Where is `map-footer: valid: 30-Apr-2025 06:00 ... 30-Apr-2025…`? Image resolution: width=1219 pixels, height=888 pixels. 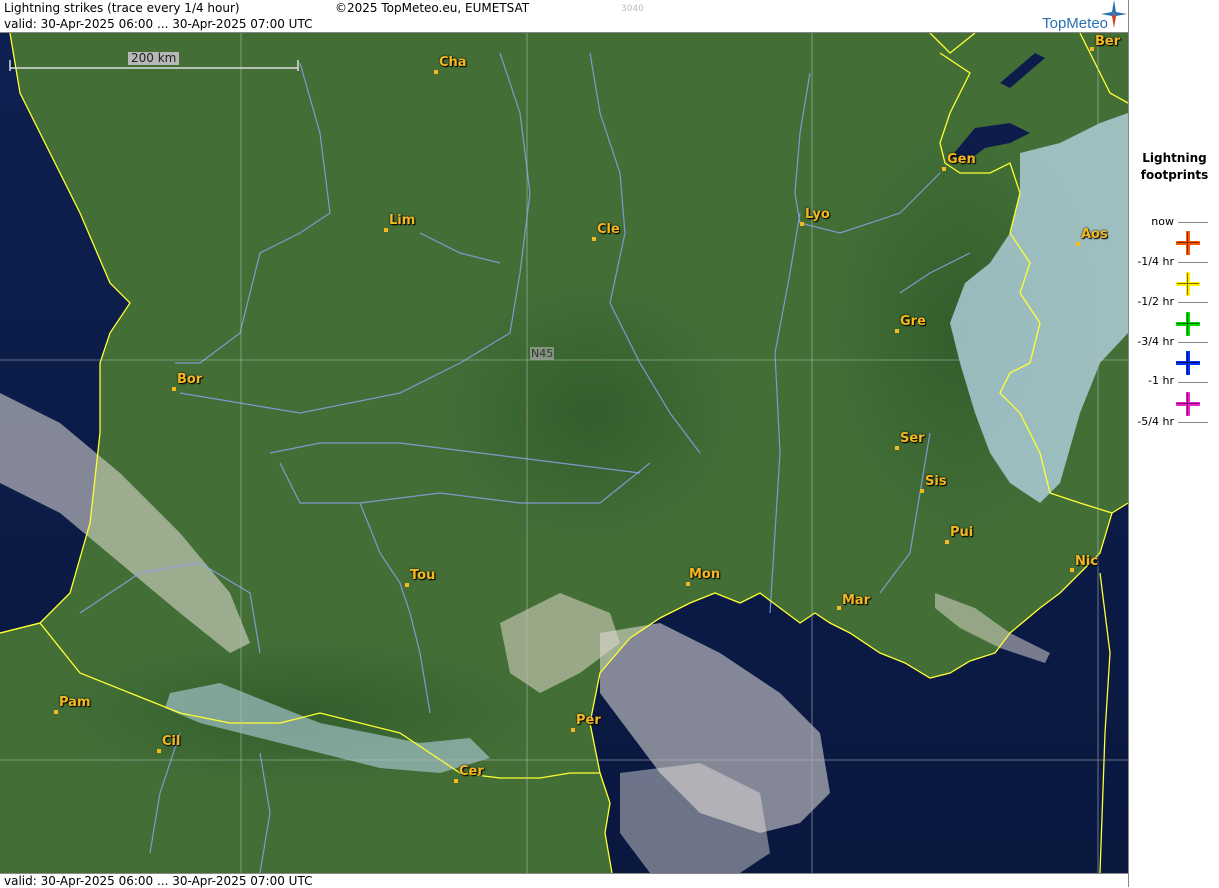 map-footer: valid: 30-Apr-2025 06:00 ... 30-Apr-2025… is located at coordinates (564, 880).